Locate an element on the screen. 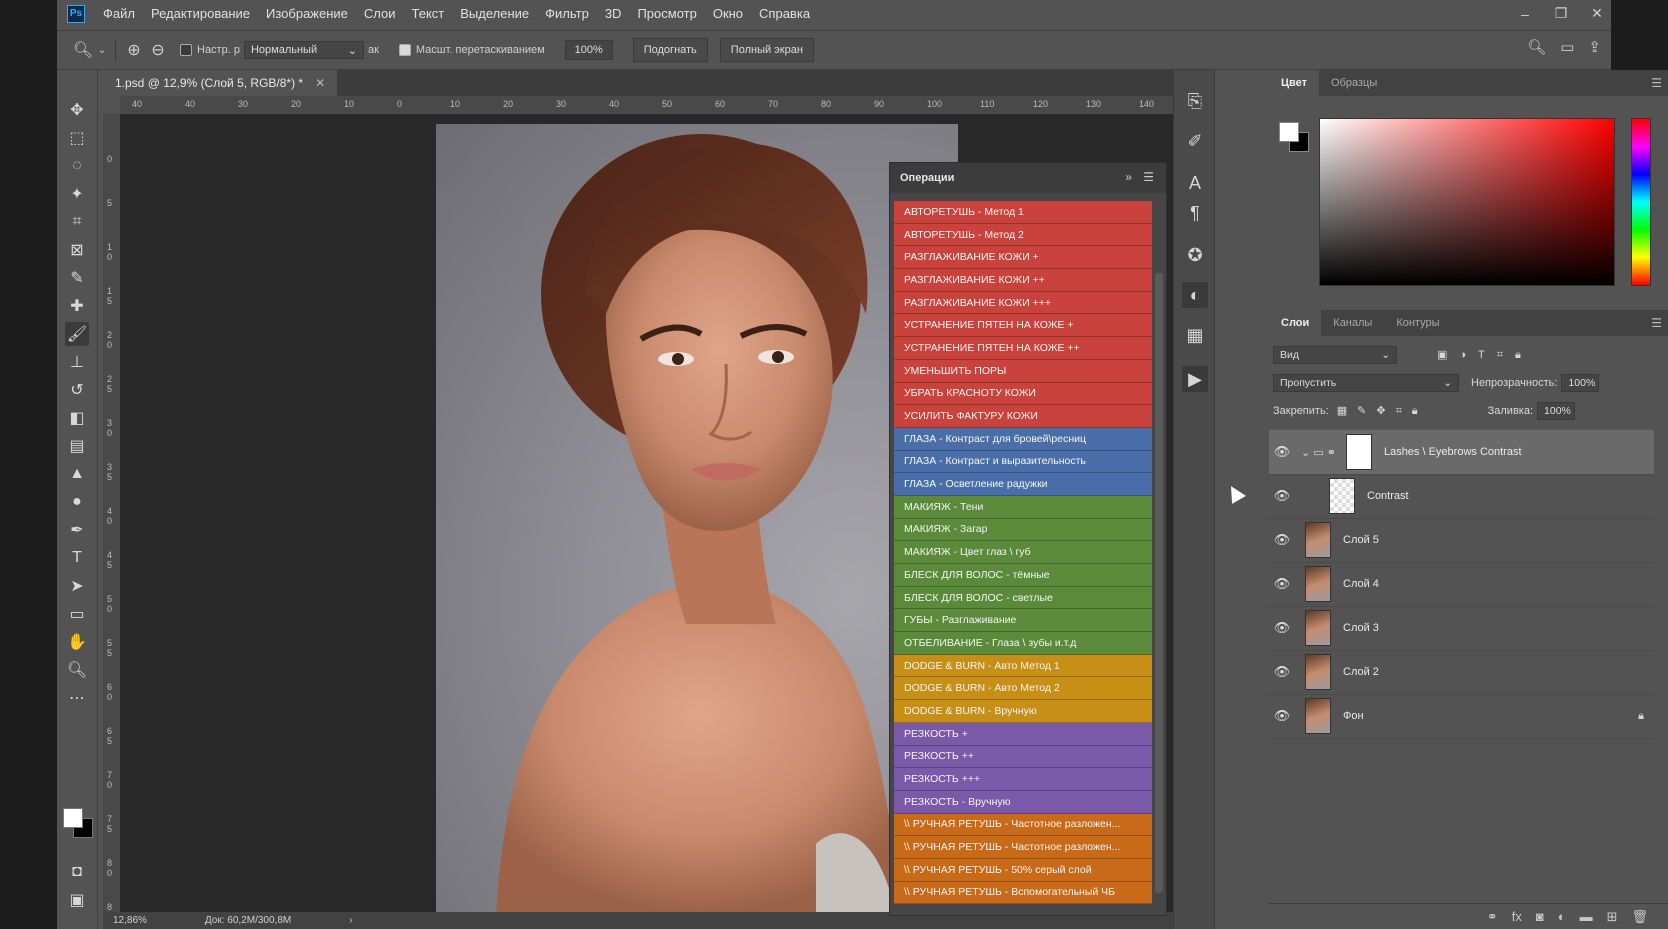 Image resolution: width=1668 pixels, height=929 pixels. action-item: МАКИЯЖ - Тени is located at coordinates (1023, 507).